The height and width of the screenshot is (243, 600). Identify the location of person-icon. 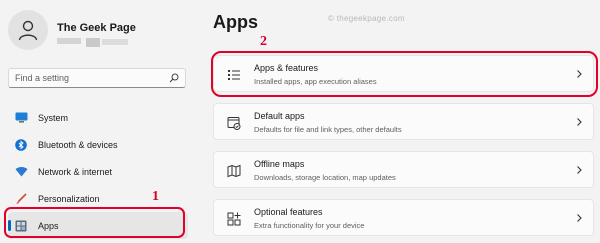
(28, 30).